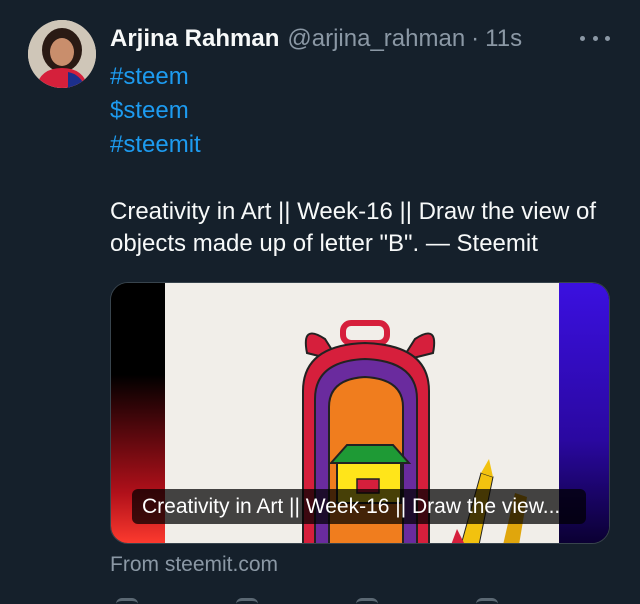  I want to click on author-name: Arjina Rahman, so click(194, 39).